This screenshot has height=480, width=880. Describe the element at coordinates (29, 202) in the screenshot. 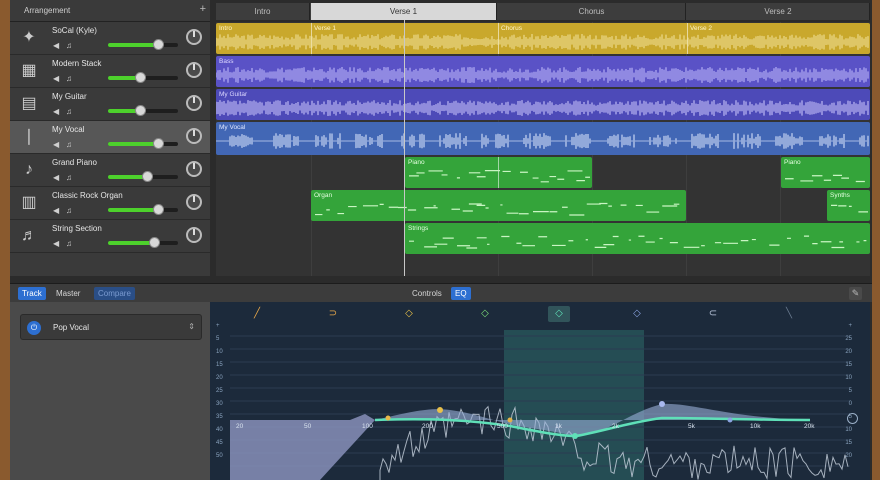

I see `organ-icon: ▥` at that location.